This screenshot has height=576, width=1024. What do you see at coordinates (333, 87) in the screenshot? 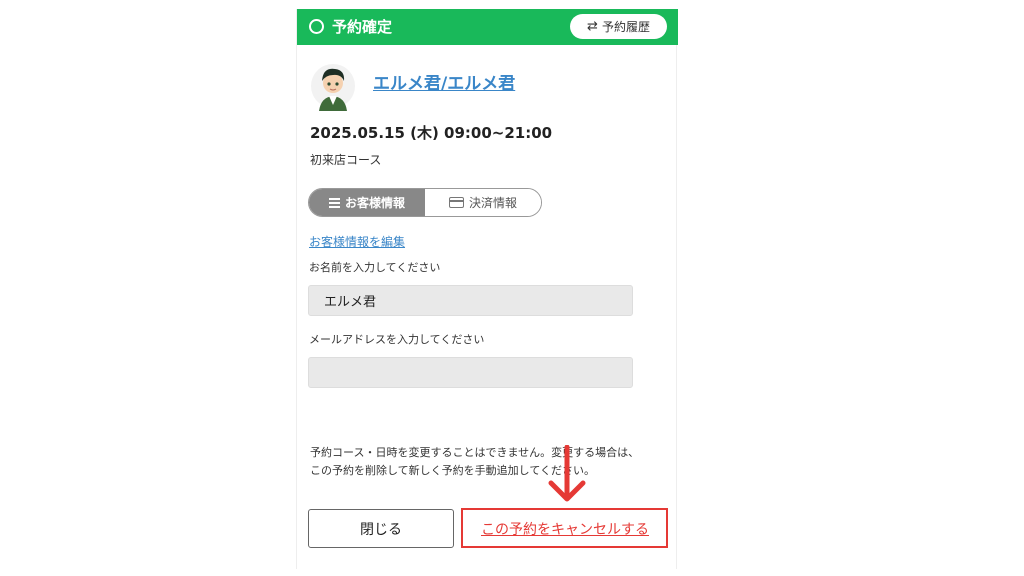
I see `user-avatar` at bounding box center [333, 87].